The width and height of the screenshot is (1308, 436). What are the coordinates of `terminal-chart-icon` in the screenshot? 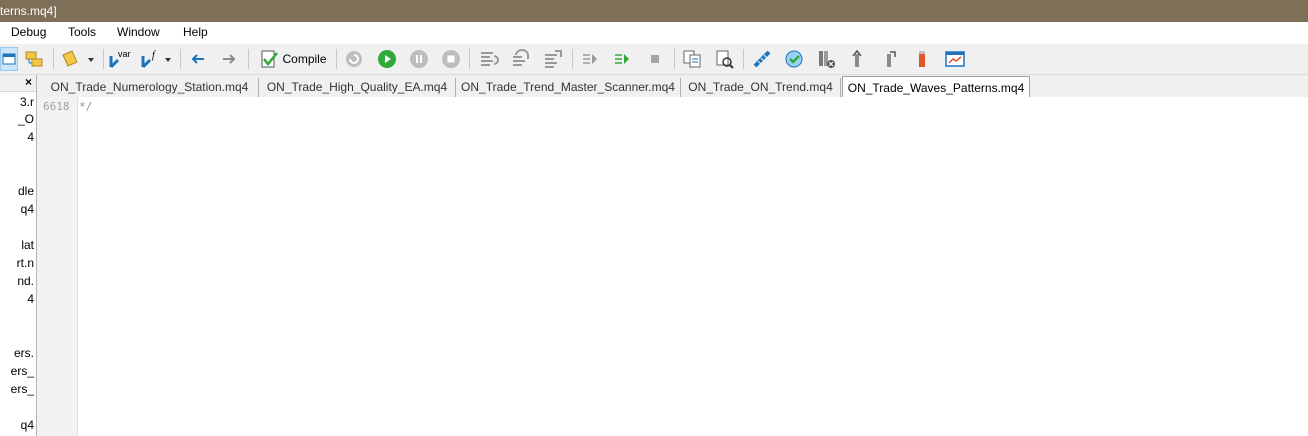 It's located at (955, 59).